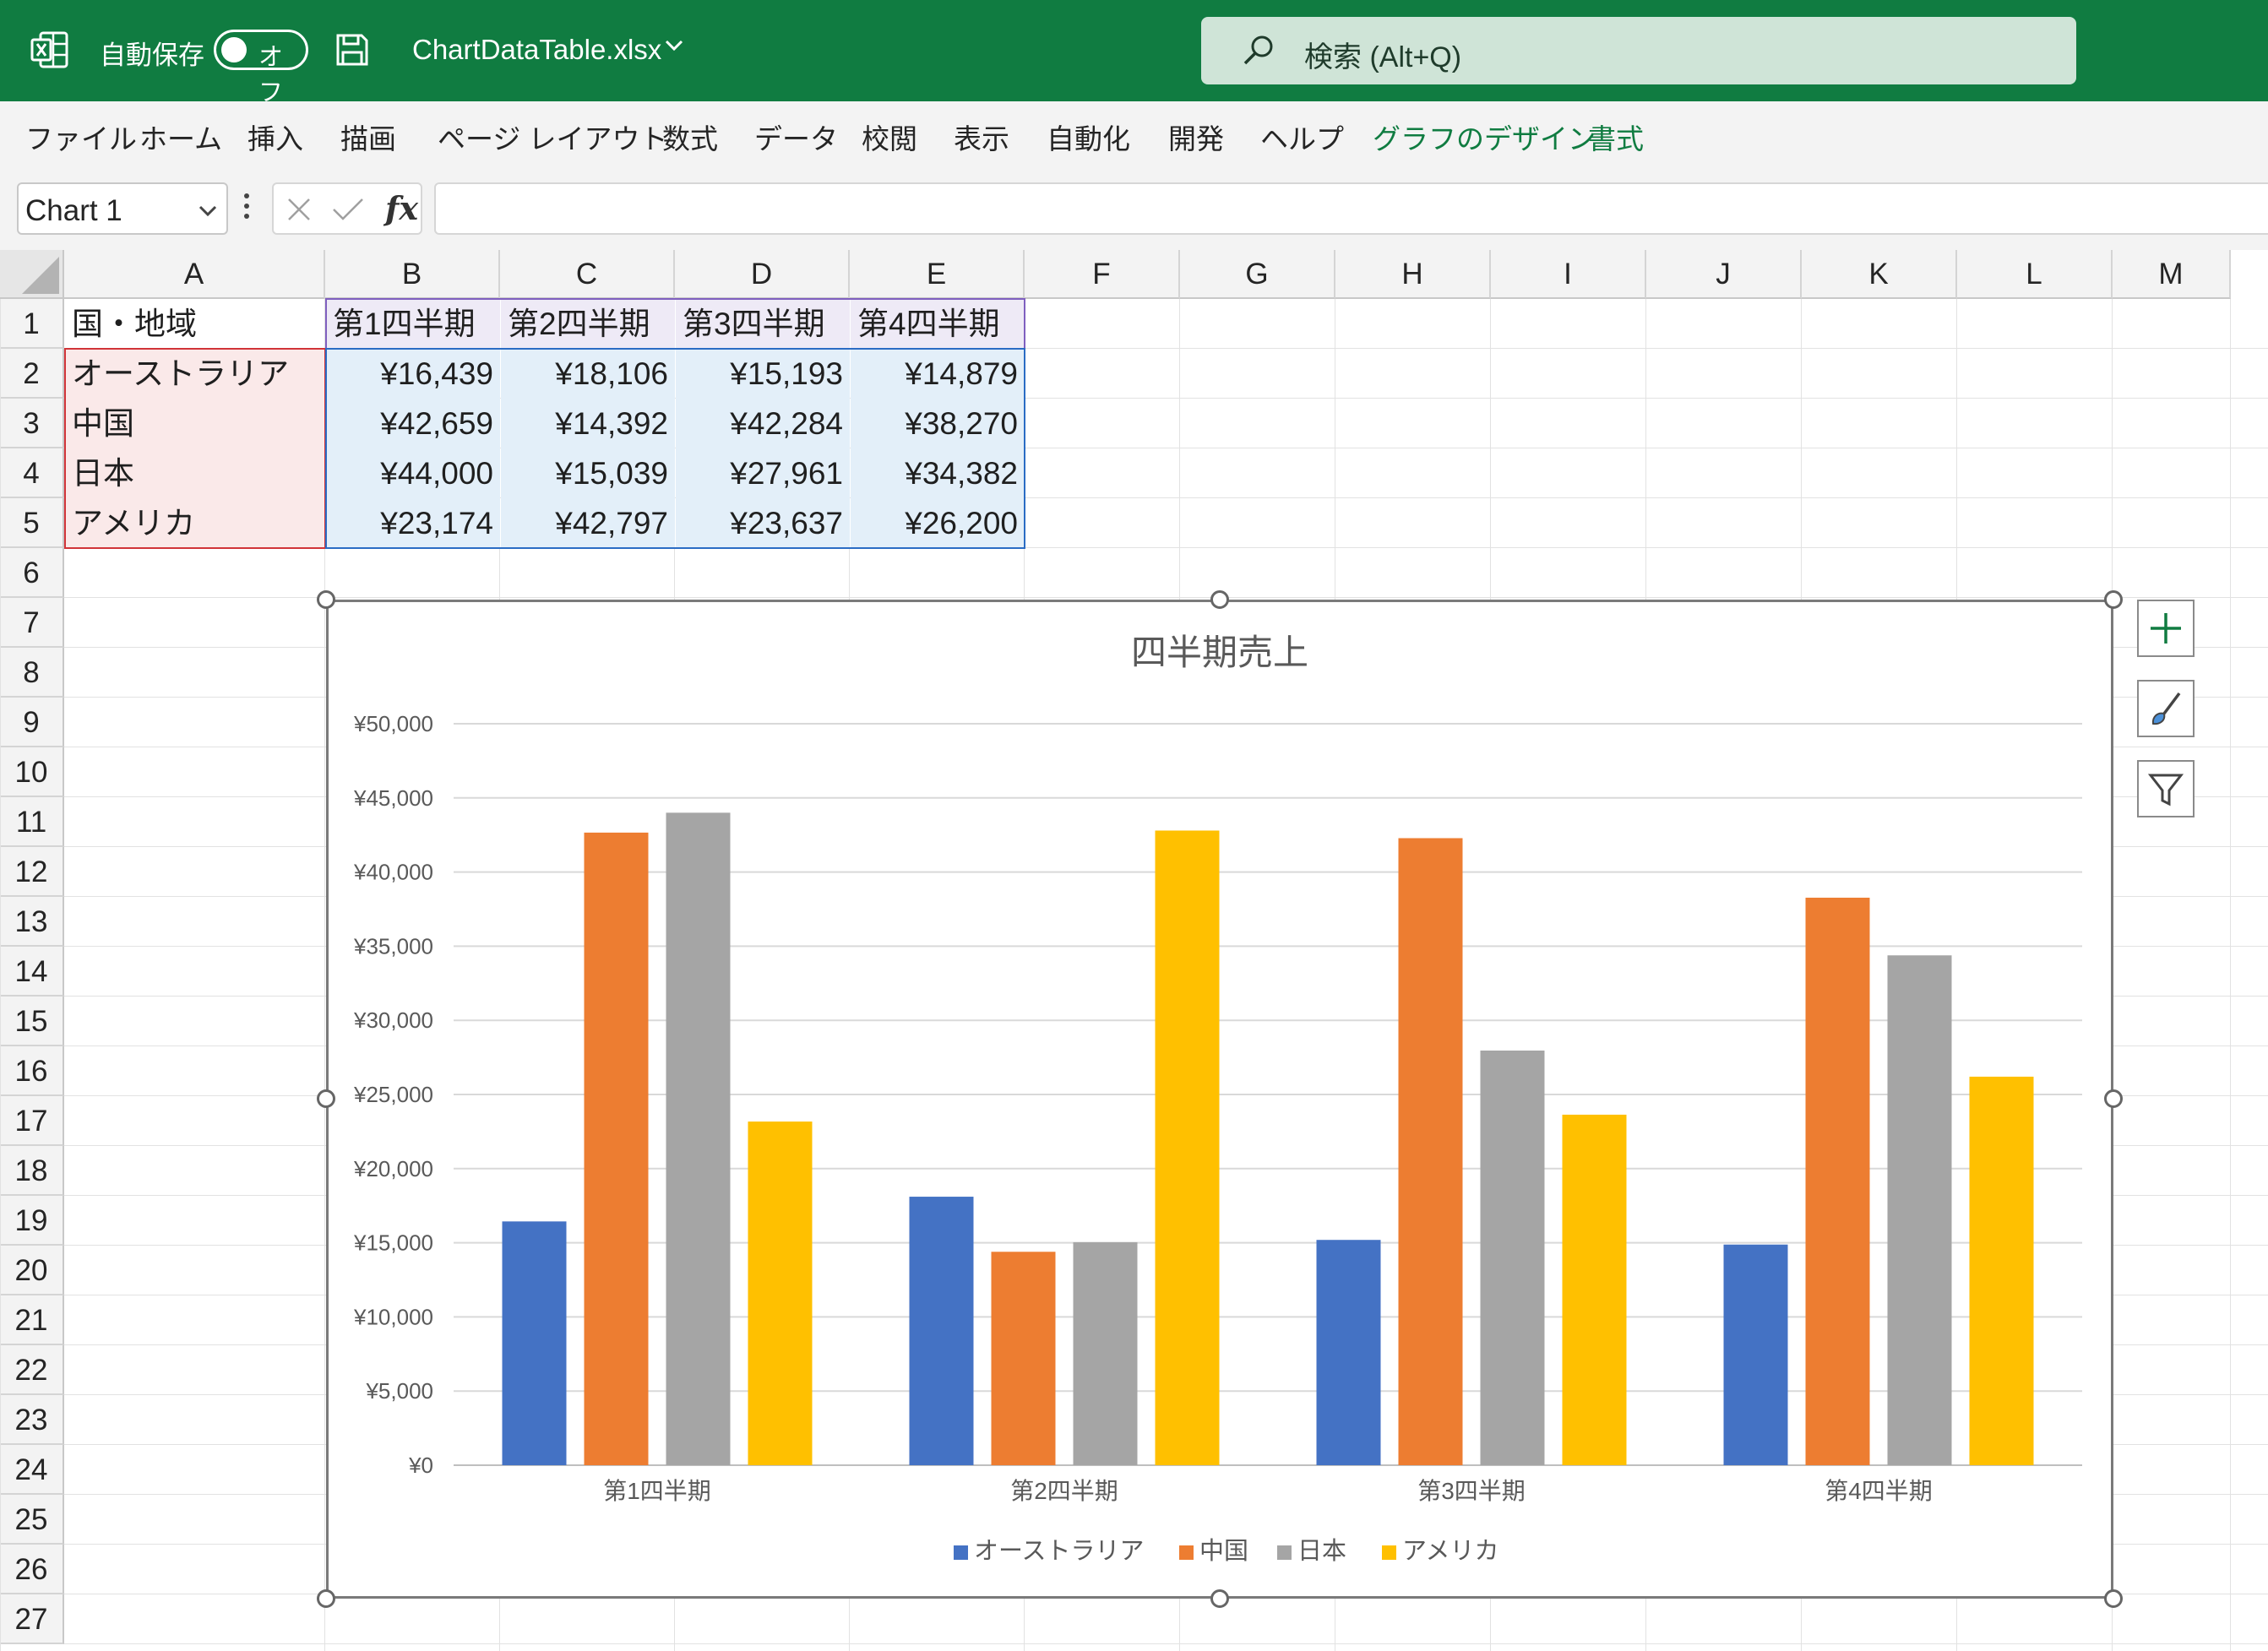 This screenshot has width=2268, height=1651. I want to click on more-vertical-icon, so click(247, 206).